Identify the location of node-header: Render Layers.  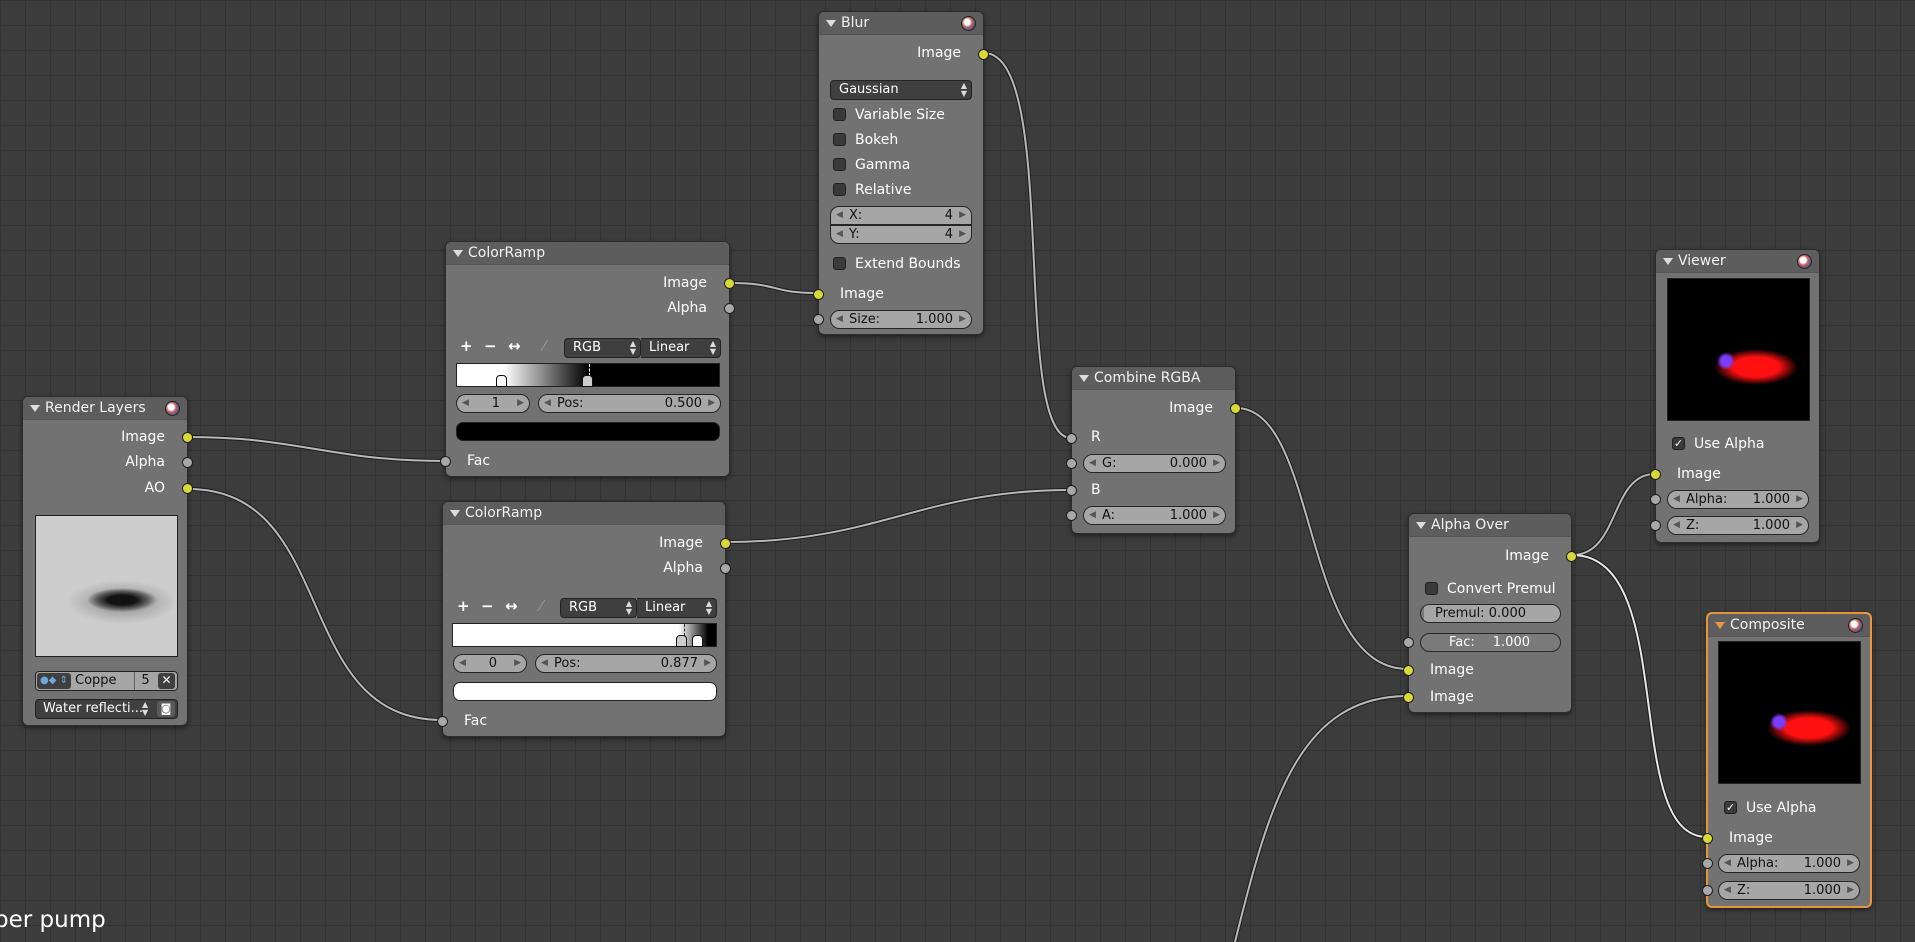
(105, 408).